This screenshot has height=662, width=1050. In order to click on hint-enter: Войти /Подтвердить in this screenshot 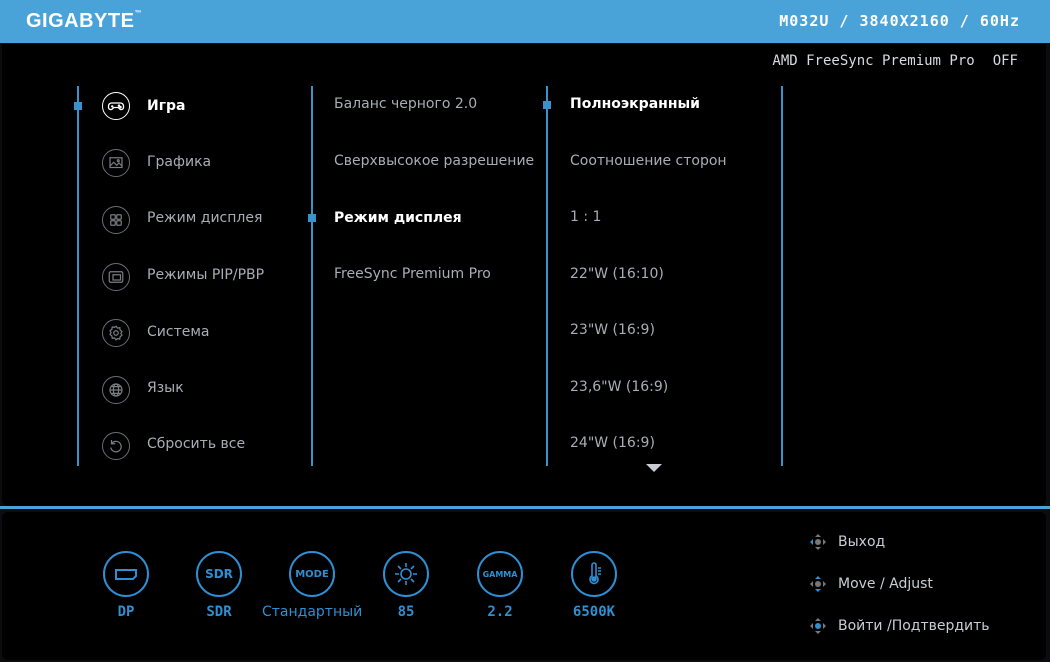, I will do `click(899, 626)`.